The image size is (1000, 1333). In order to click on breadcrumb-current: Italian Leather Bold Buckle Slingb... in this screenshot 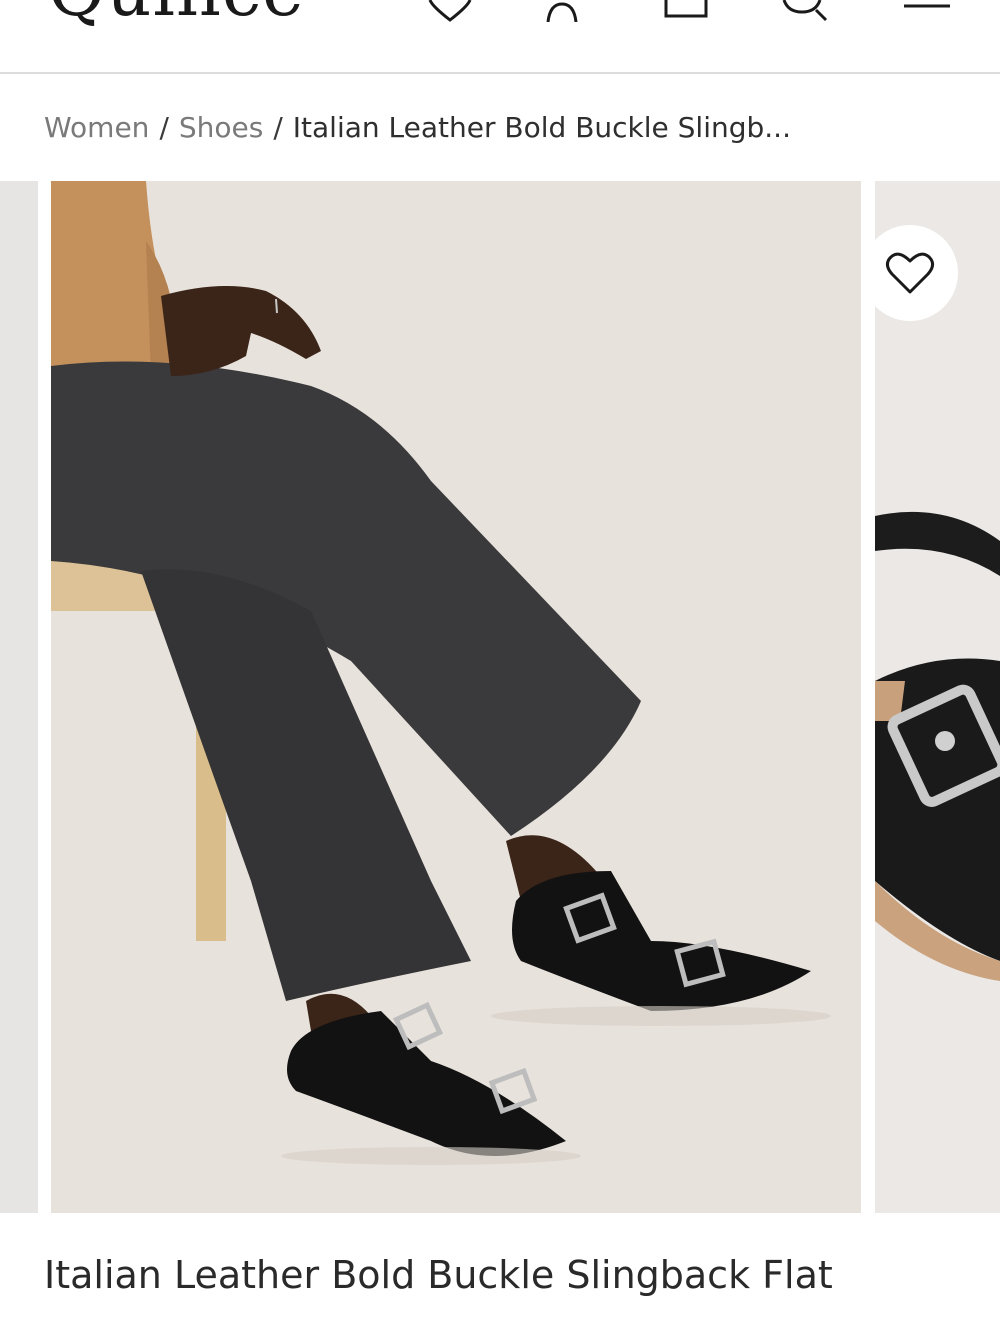, I will do `click(541, 127)`.